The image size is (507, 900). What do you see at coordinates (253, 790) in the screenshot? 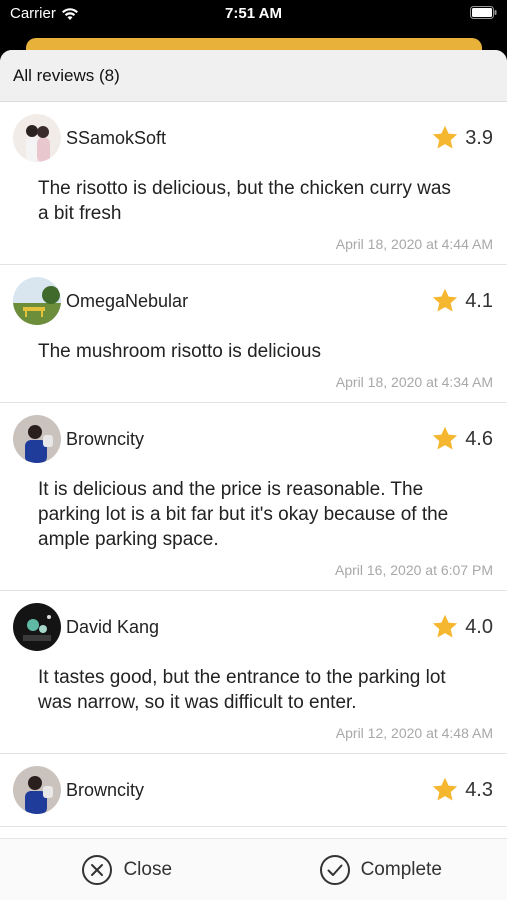
I see `review-item: Browncity 4.3` at bounding box center [253, 790].